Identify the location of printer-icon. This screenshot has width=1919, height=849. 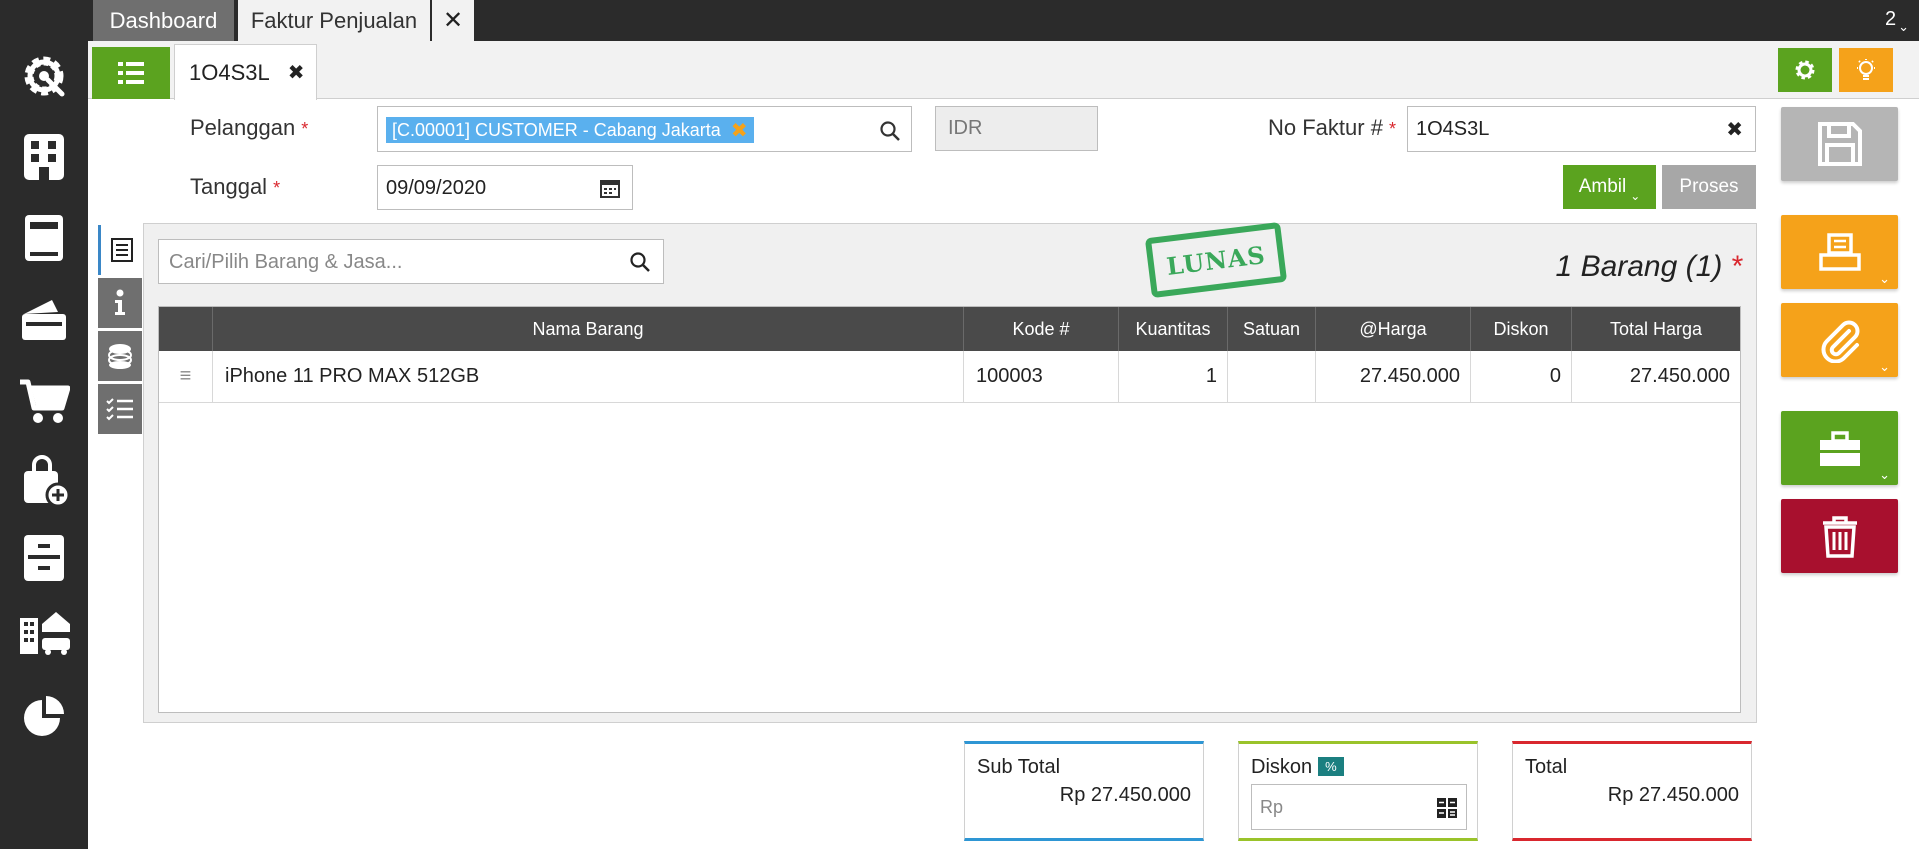
(1839, 252).